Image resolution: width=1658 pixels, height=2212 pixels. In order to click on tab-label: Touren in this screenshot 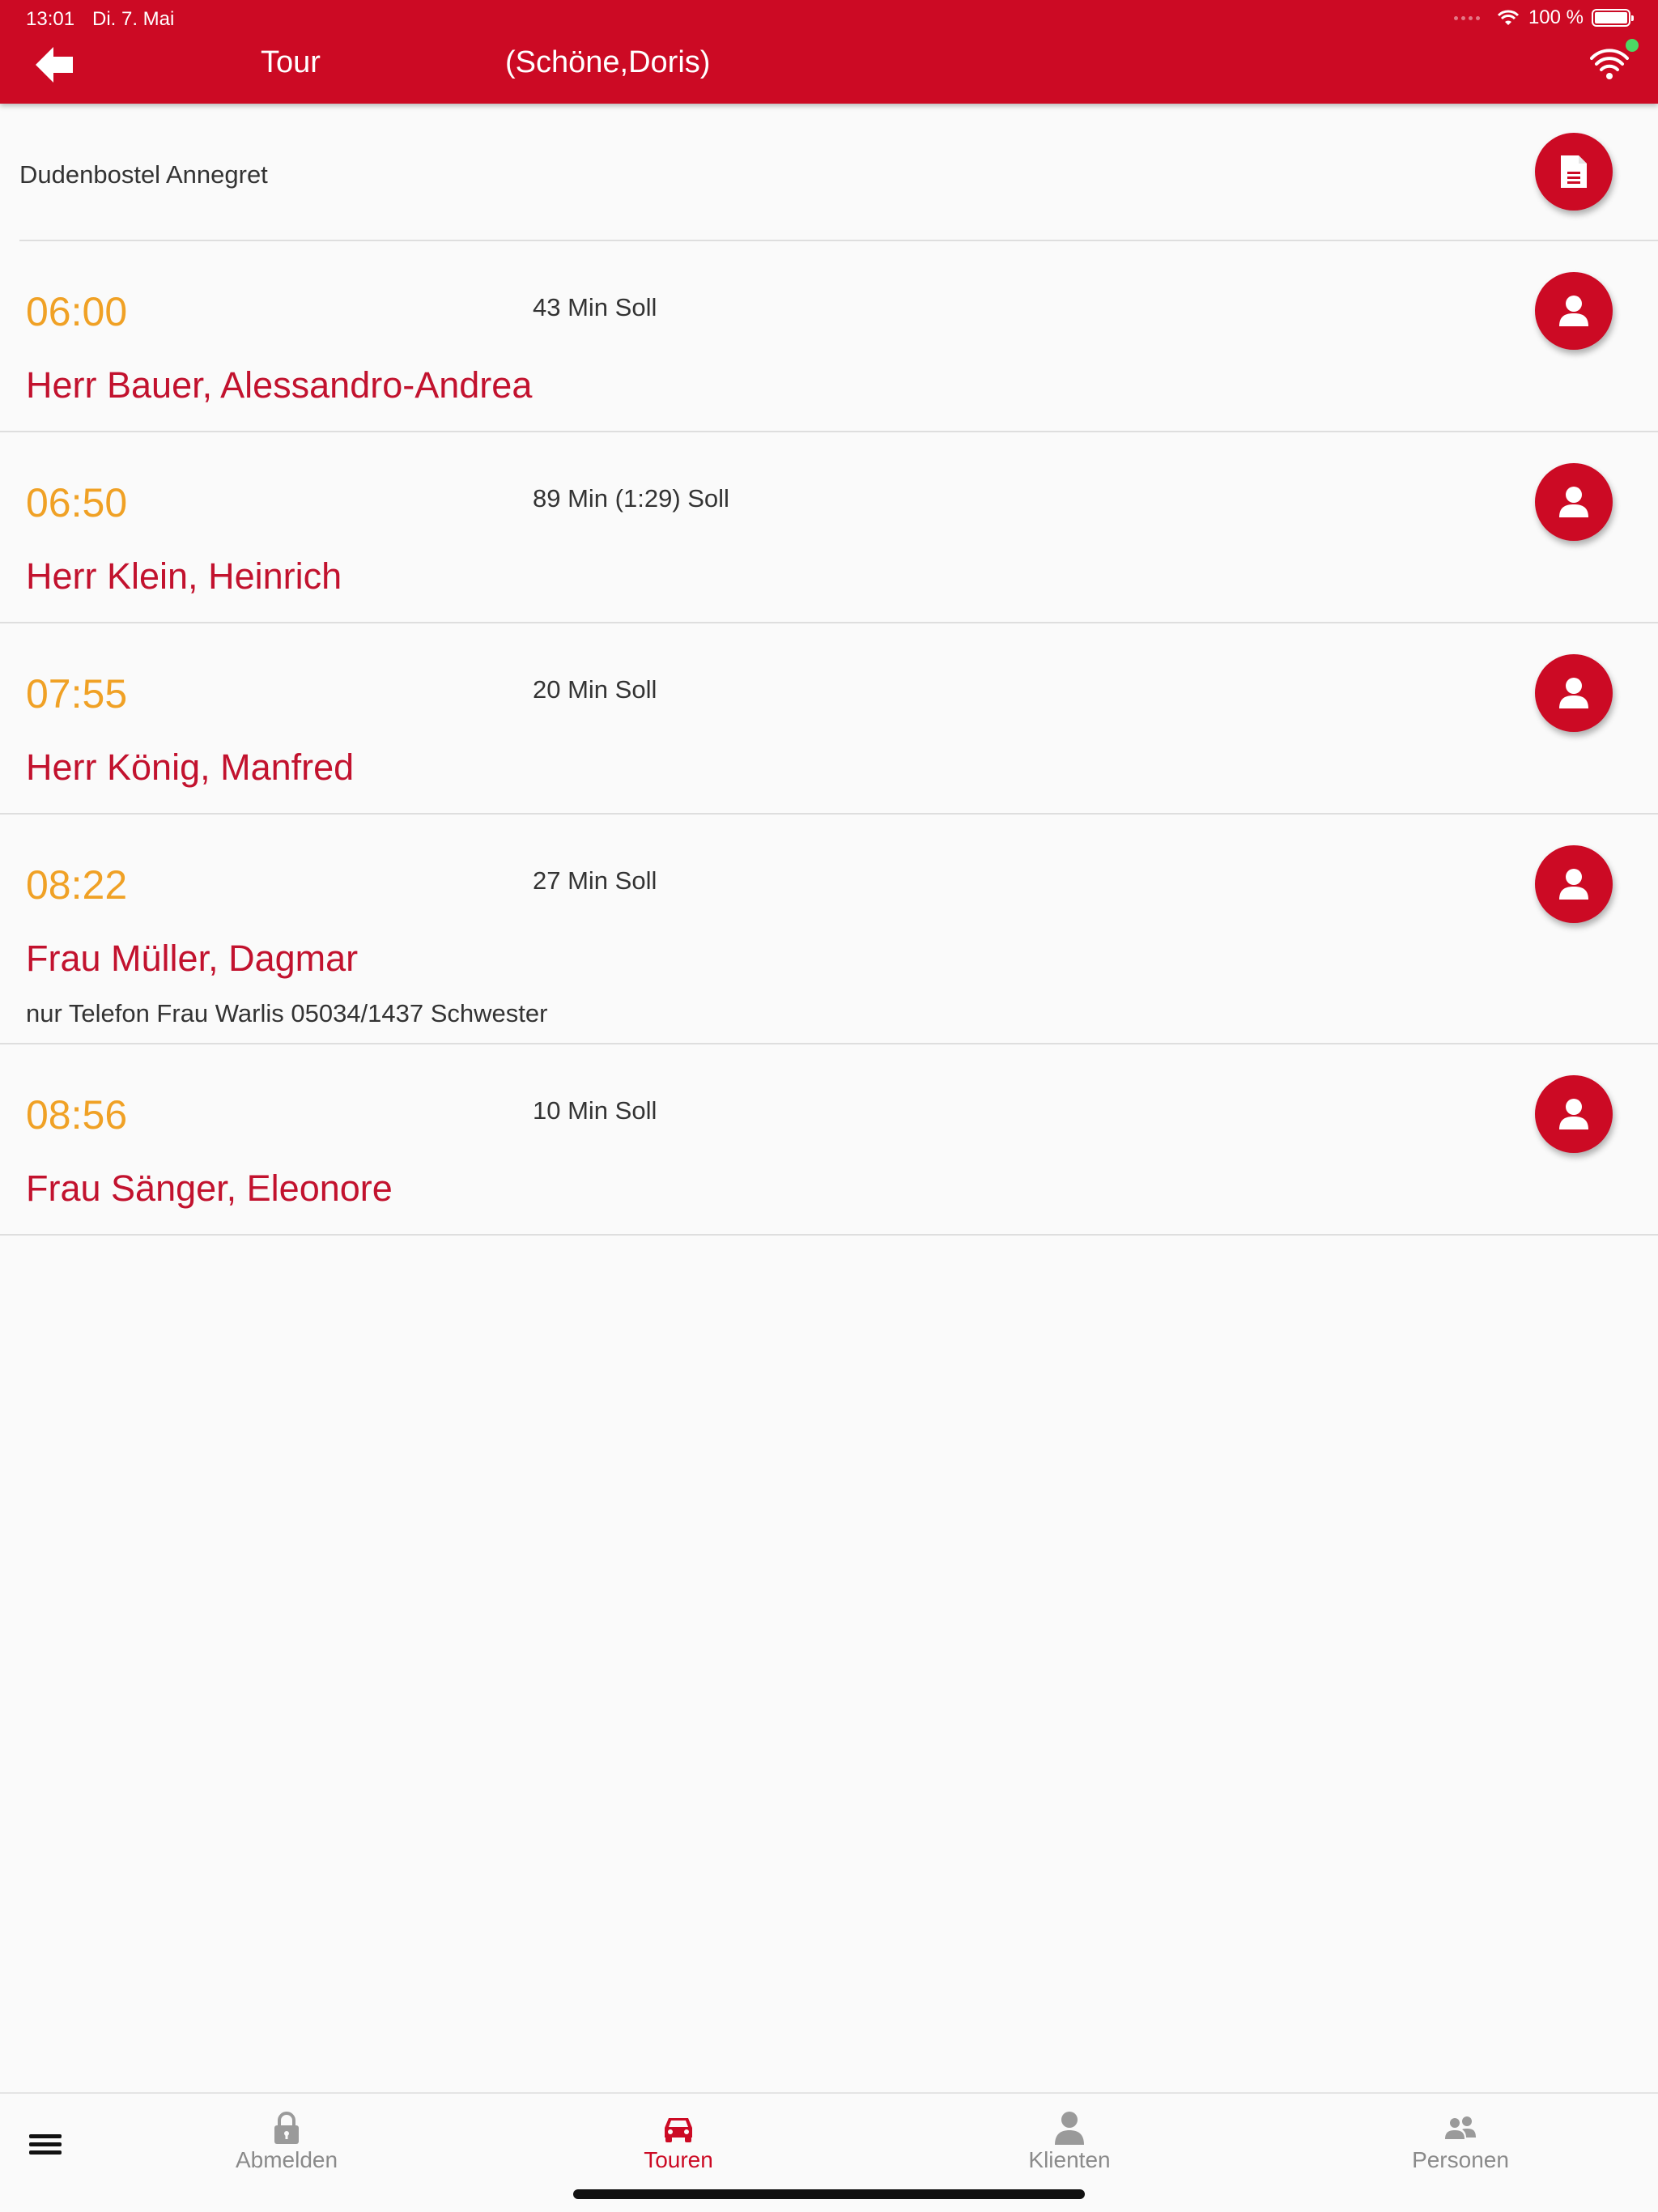, I will do `click(678, 2160)`.